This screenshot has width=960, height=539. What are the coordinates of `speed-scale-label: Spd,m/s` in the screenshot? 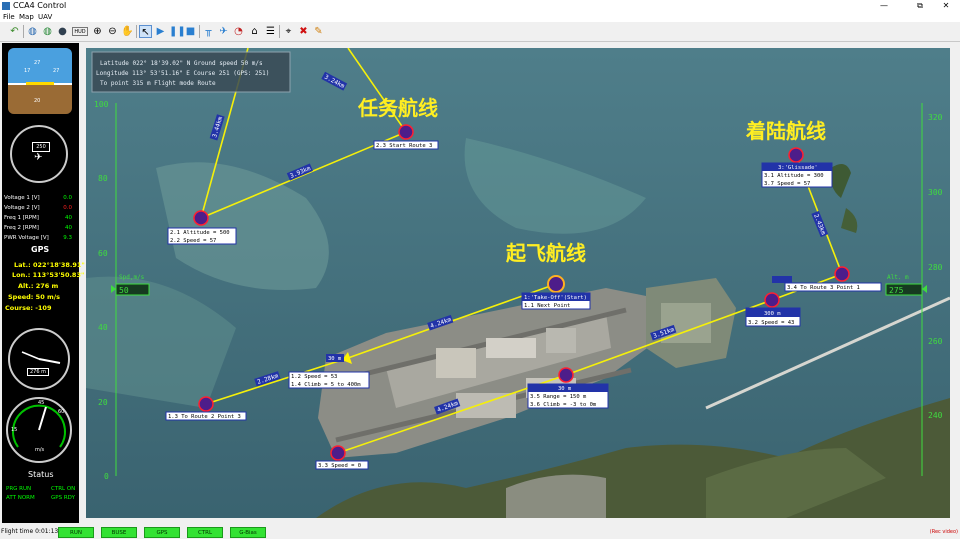 It's located at (132, 277).